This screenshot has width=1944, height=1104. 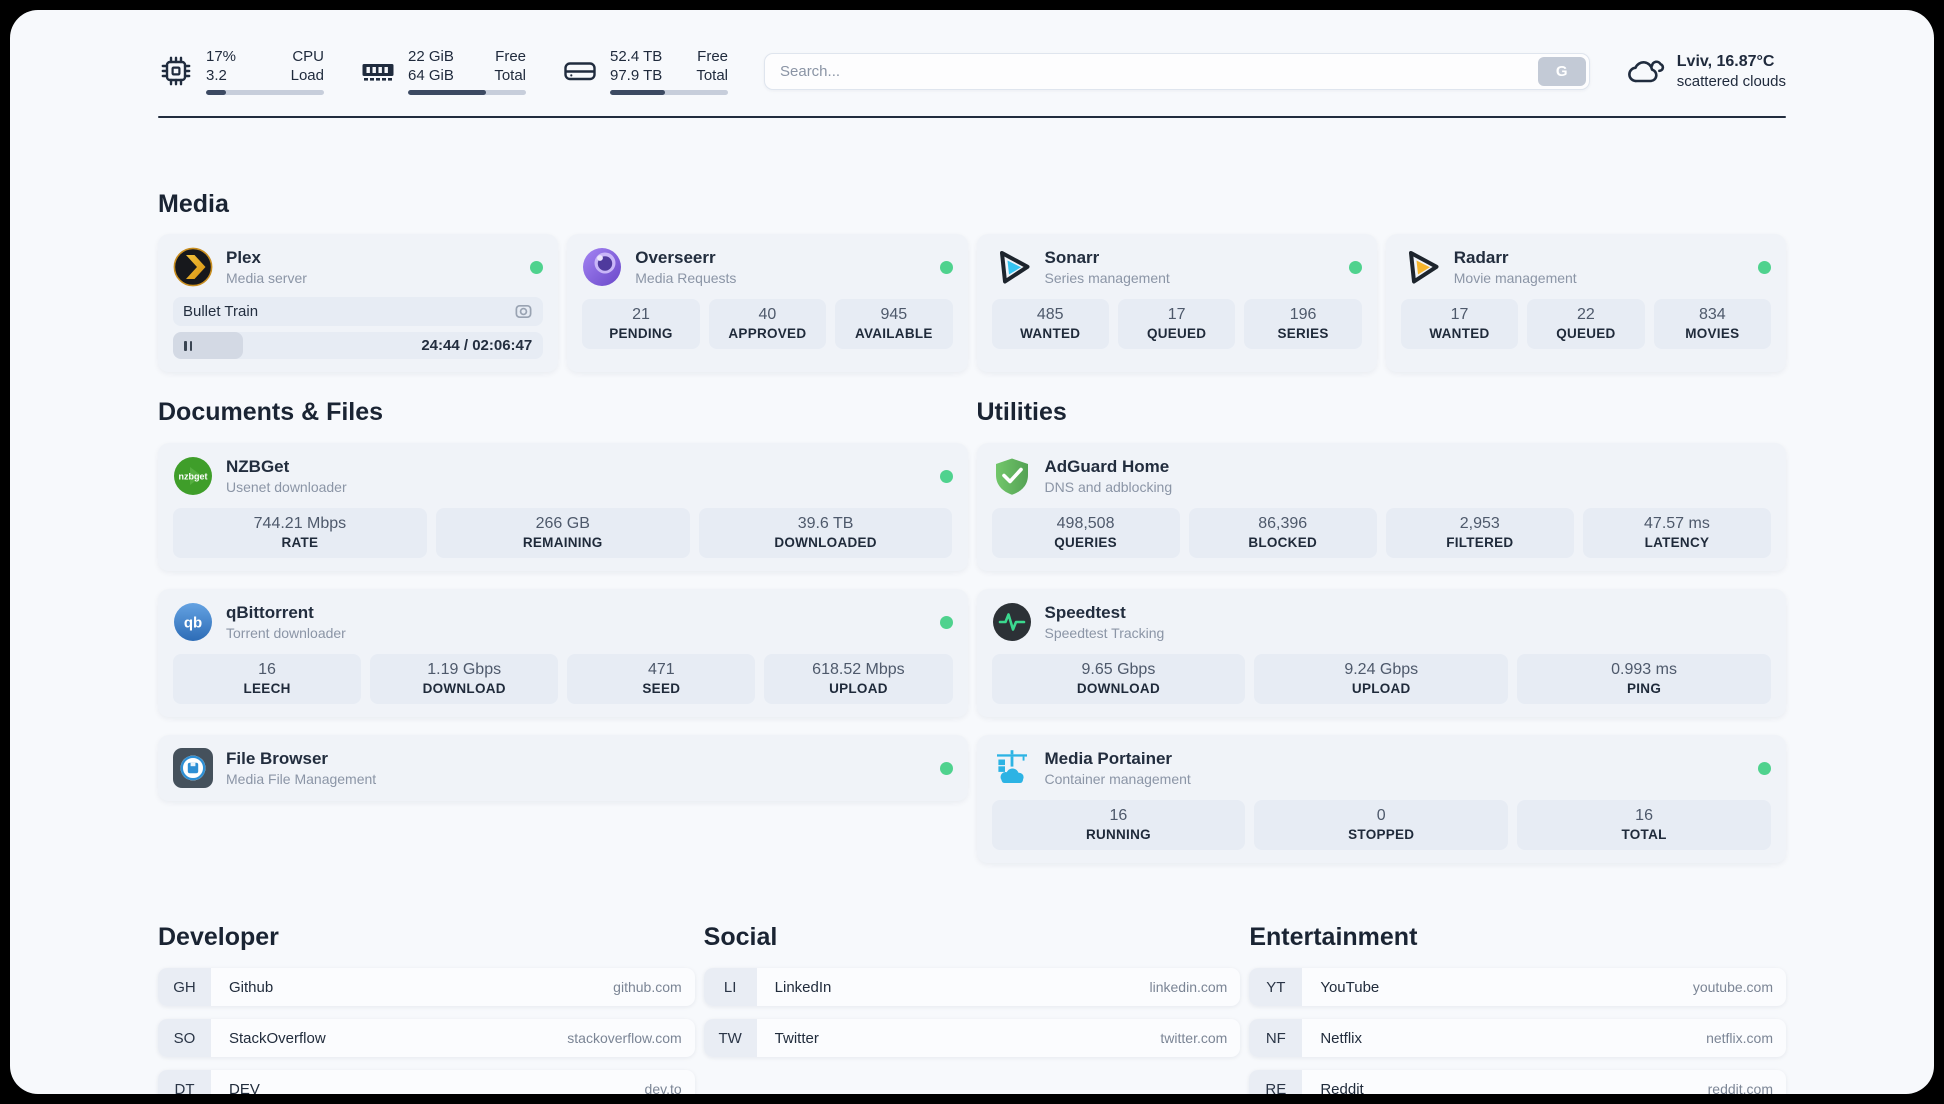 What do you see at coordinates (193, 623) in the screenshot?
I see `svg-text: qb` at bounding box center [193, 623].